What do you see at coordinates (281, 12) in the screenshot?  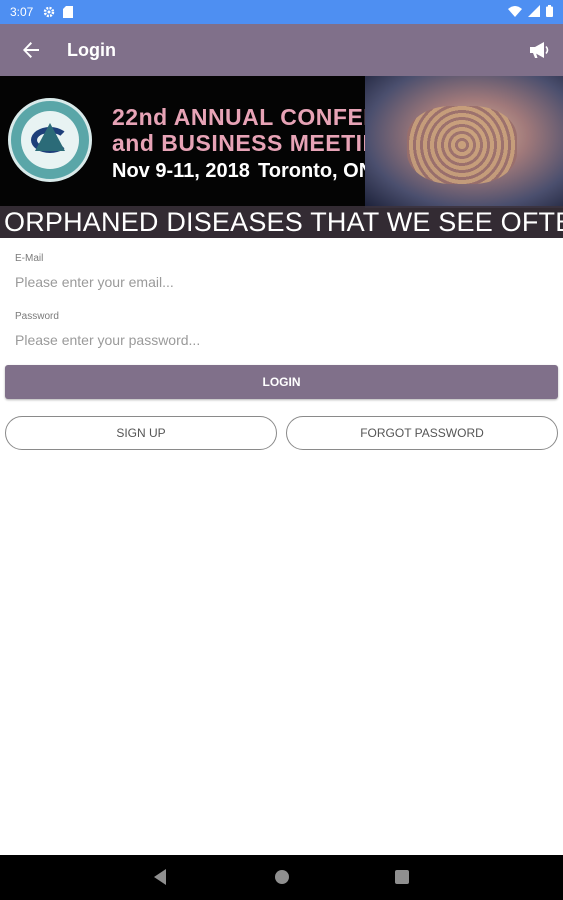 I see `status-bar: 3:07` at bounding box center [281, 12].